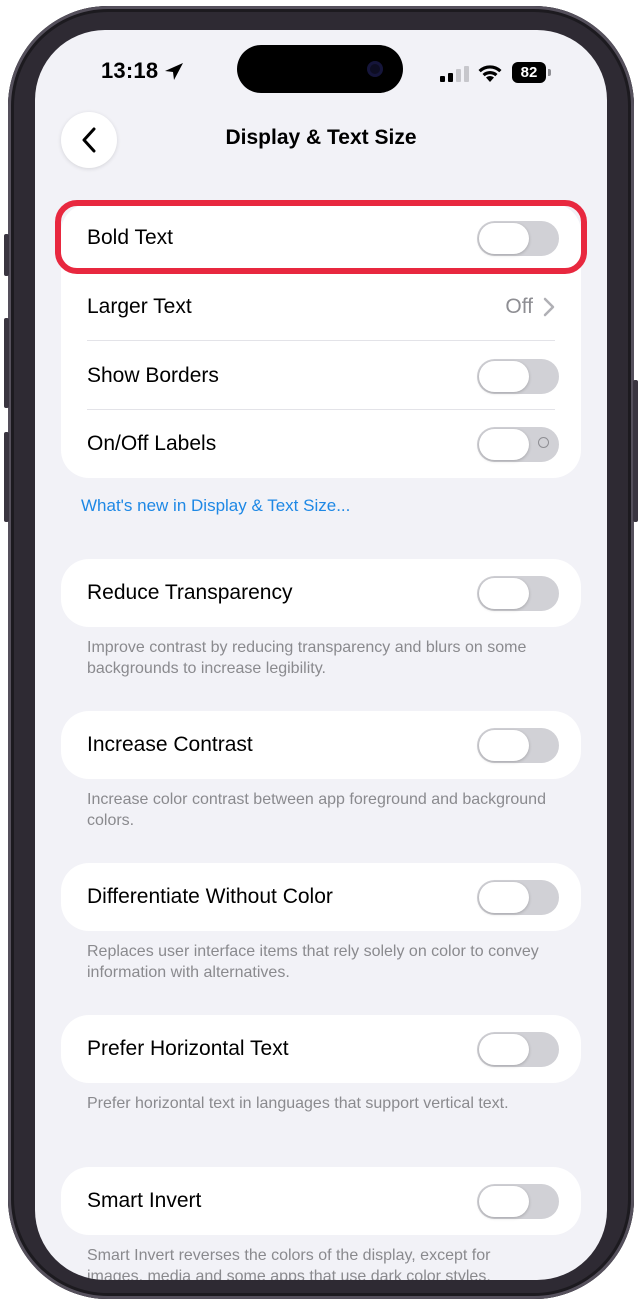 The width and height of the screenshot is (642, 1305). What do you see at coordinates (321, 340) in the screenshot?
I see `row-separator` at bounding box center [321, 340].